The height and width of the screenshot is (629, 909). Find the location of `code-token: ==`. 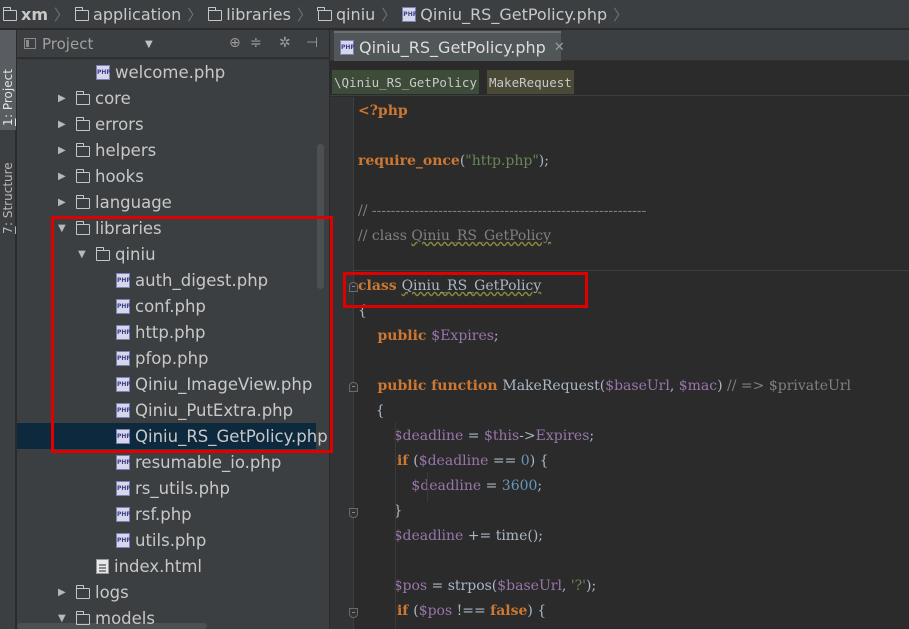

code-token: == is located at coordinates (504, 461).